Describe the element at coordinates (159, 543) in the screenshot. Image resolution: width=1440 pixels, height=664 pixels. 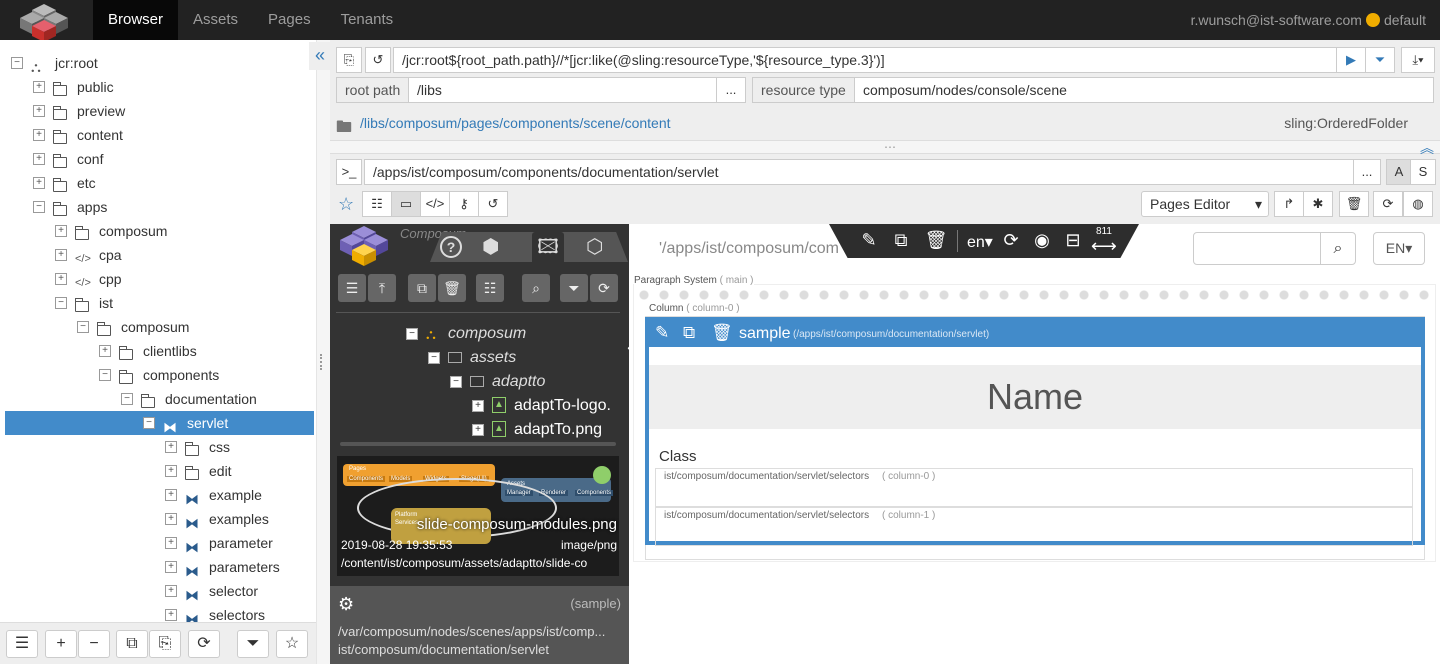
I see `tree-node: + ⧓ parameter` at that location.